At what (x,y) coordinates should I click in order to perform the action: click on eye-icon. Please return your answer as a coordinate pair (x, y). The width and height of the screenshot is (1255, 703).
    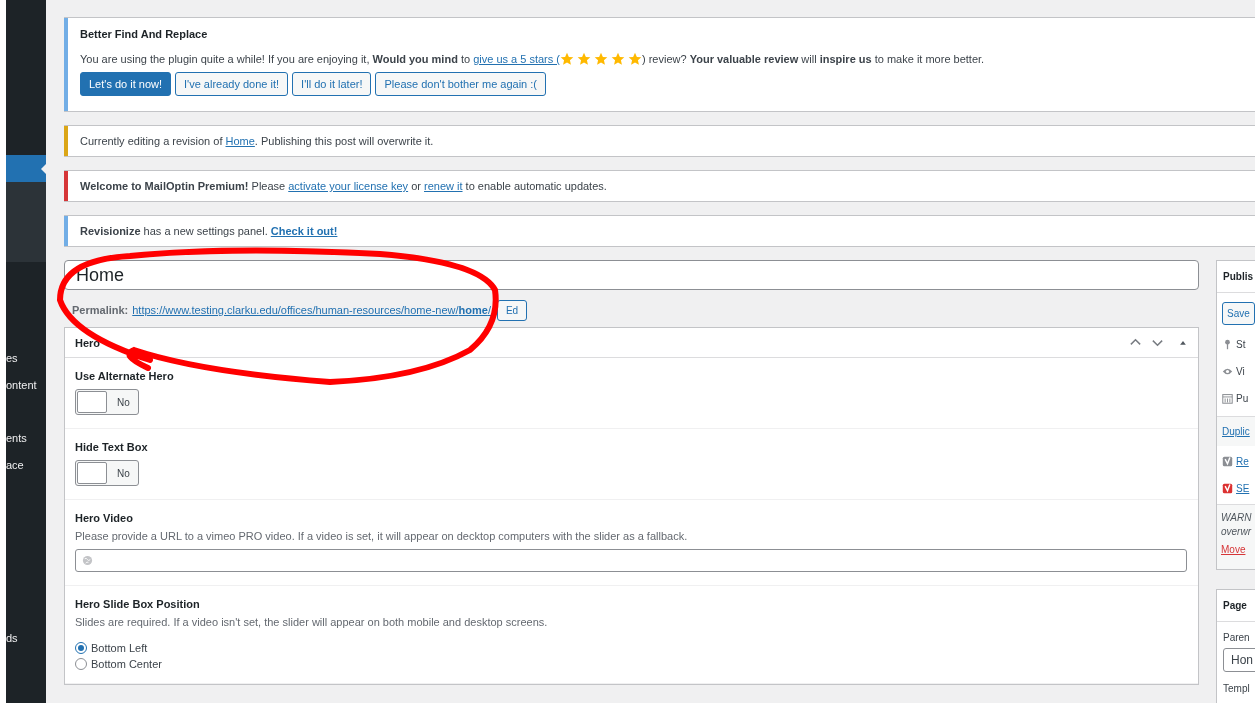
    Looking at the image, I should click on (1227, 371).